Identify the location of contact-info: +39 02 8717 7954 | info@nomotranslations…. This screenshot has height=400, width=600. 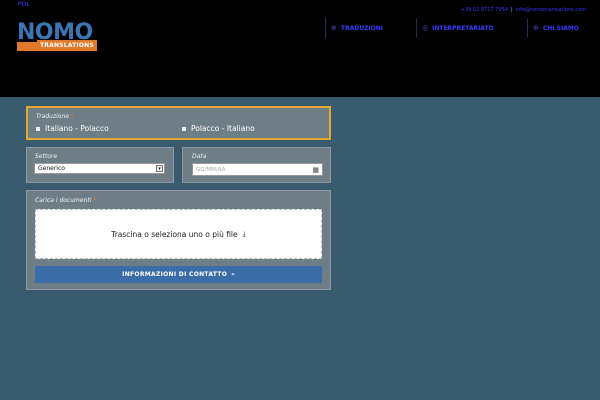
(523, 10).